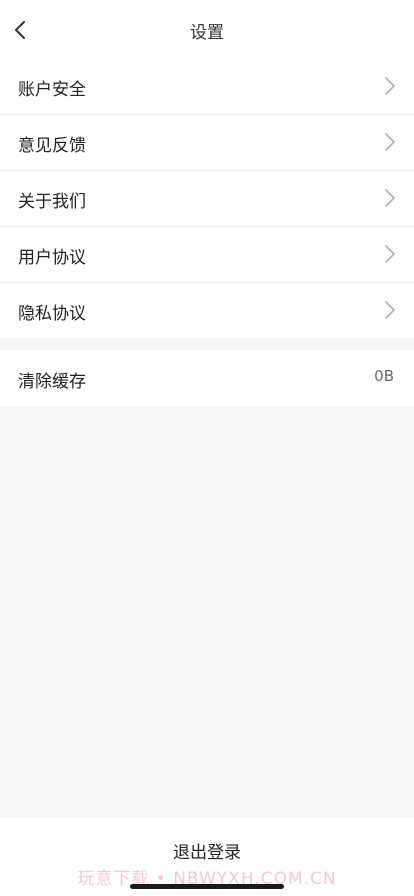  What do you see at coordinates (207, 886) in the screenshot?
I see `home-indicator` at bounding box center [207, 886].